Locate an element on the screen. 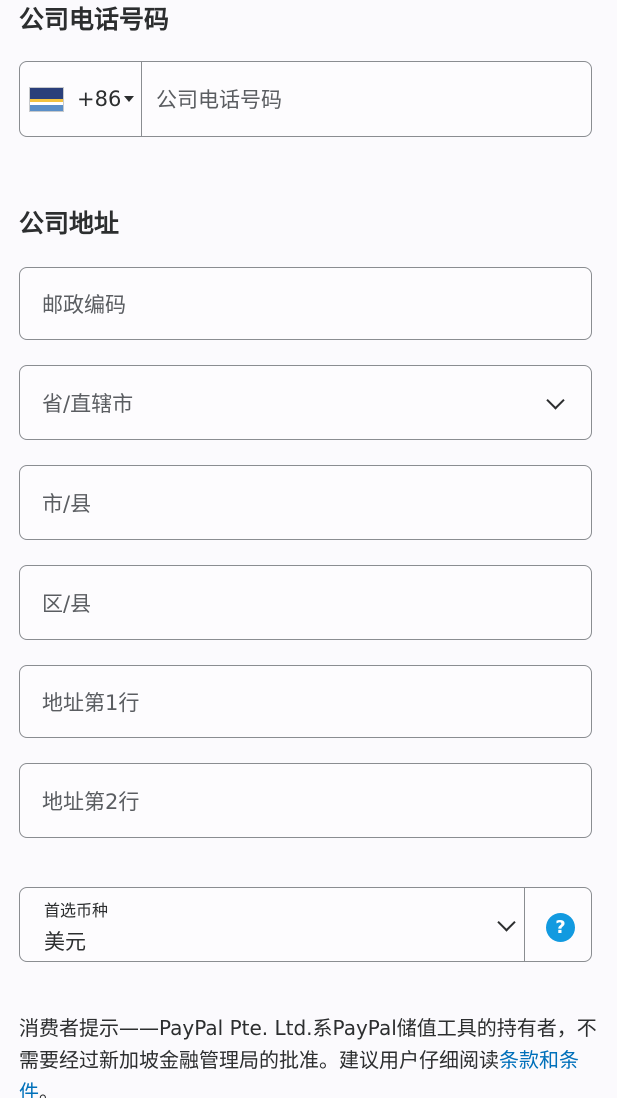 The image size is (617, 1098). address-line1-field: 地址第1行 is located at coordinates (305, 701).